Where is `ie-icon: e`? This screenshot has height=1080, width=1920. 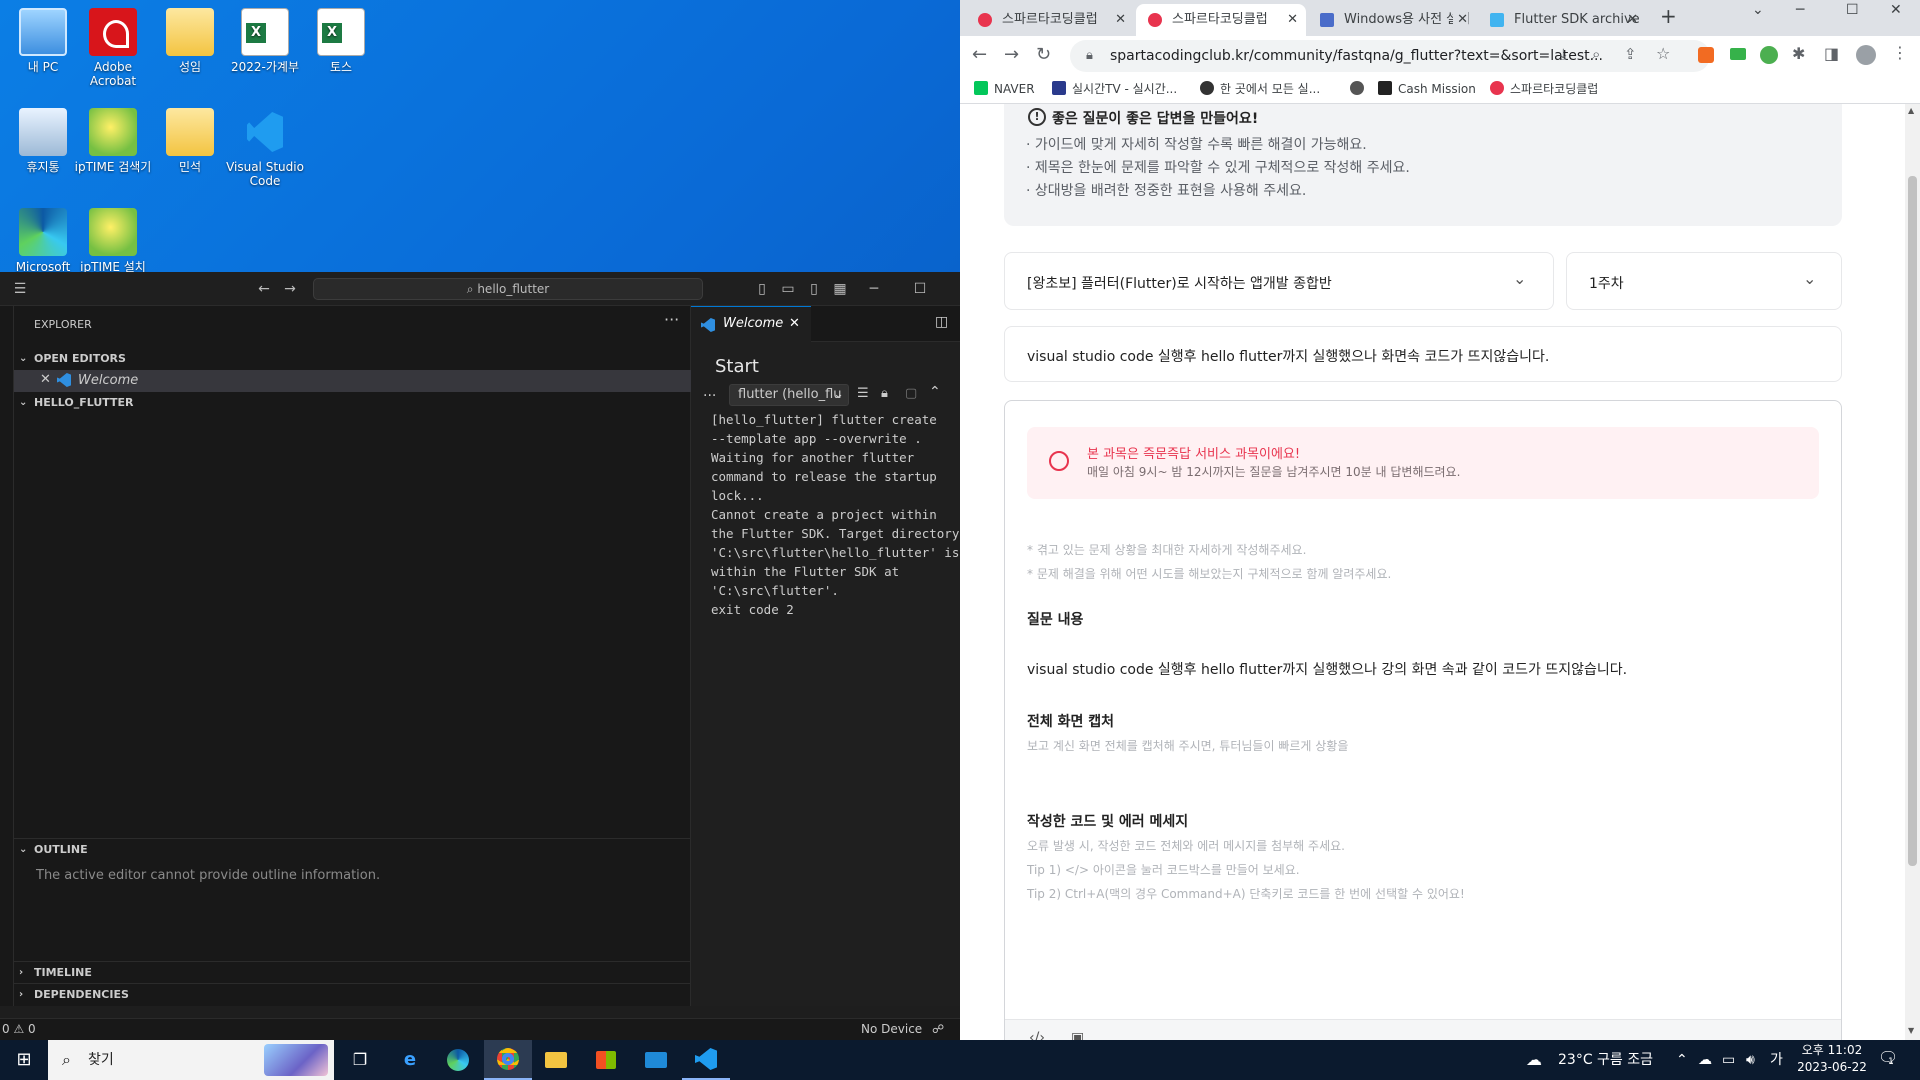 ie-icon: e is located at coordinates (410, 1060).